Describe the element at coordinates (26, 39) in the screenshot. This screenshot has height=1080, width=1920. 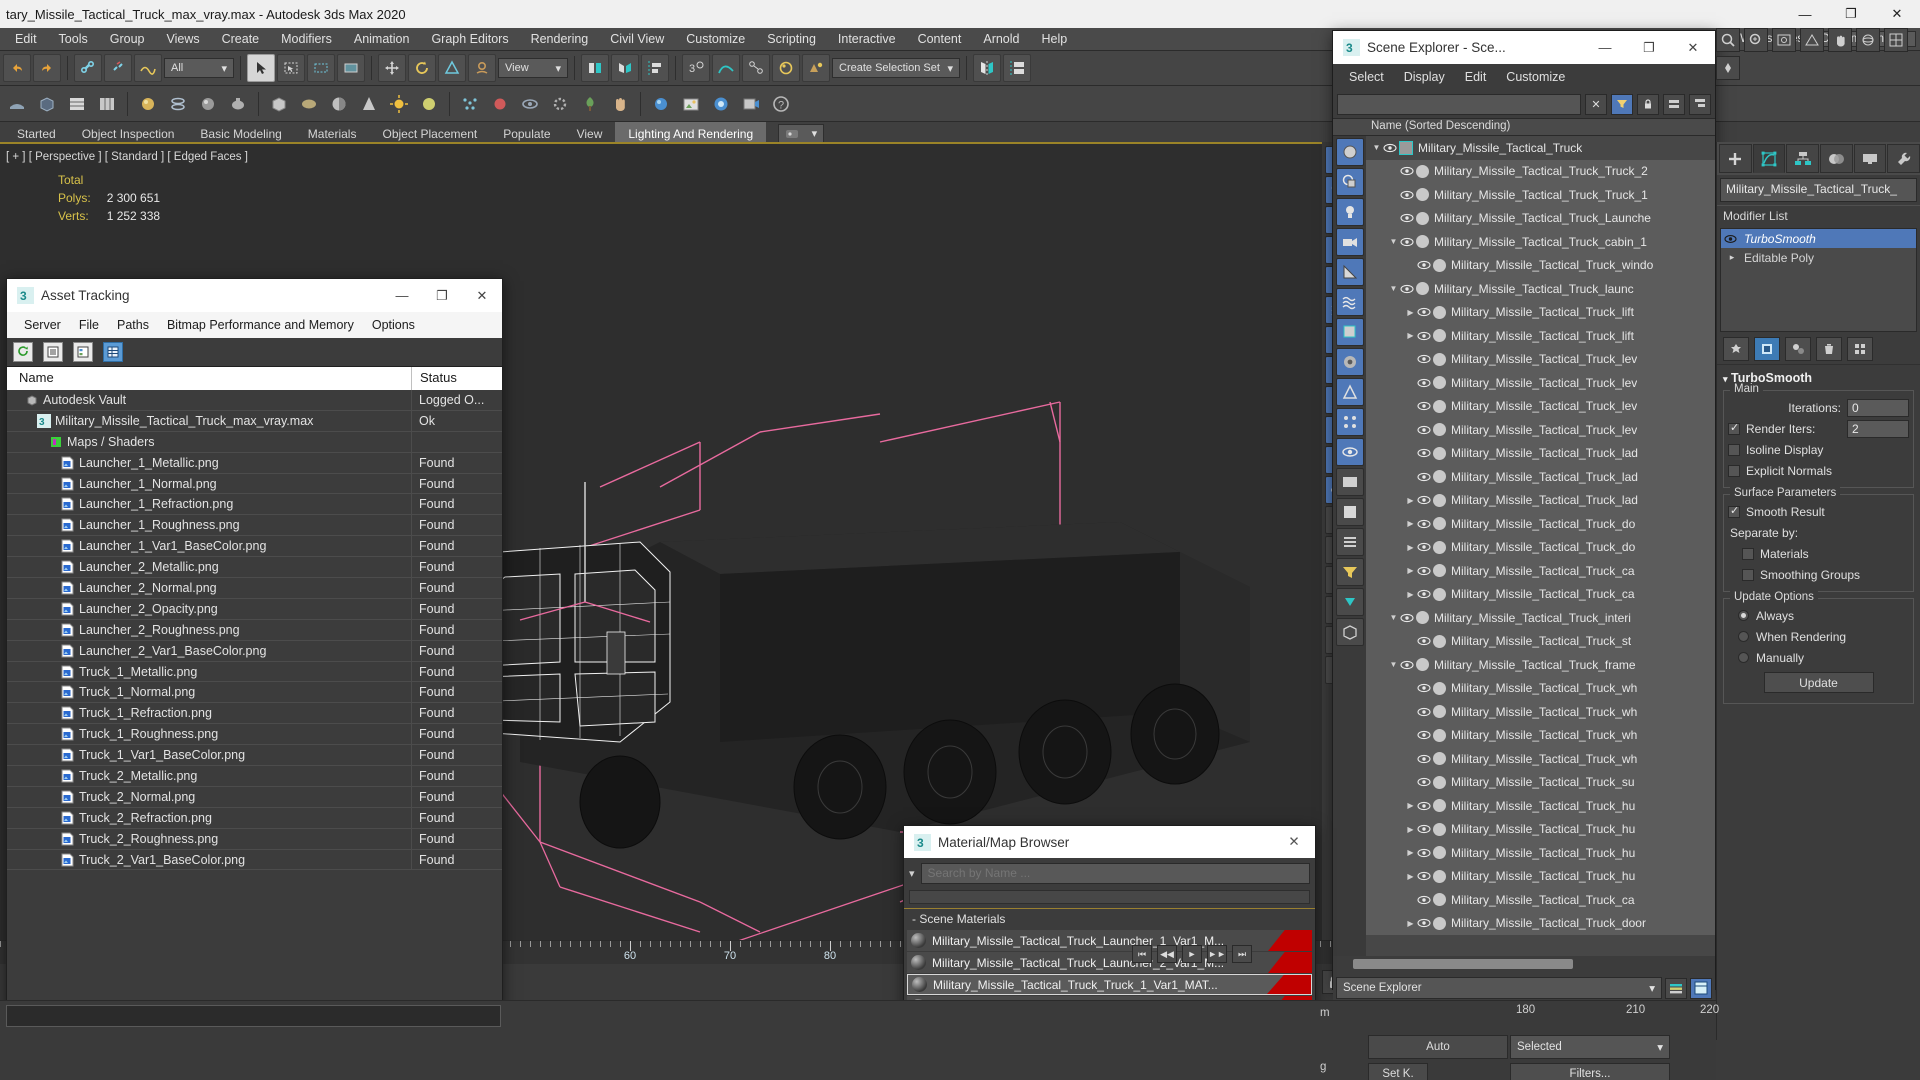
I see `menu-item-edit: Edit` at that location.